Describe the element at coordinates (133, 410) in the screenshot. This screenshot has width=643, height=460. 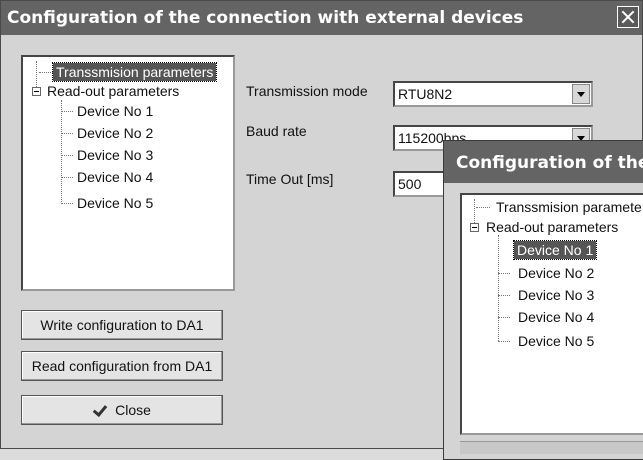
I see `close-button-label: Close` at that location.